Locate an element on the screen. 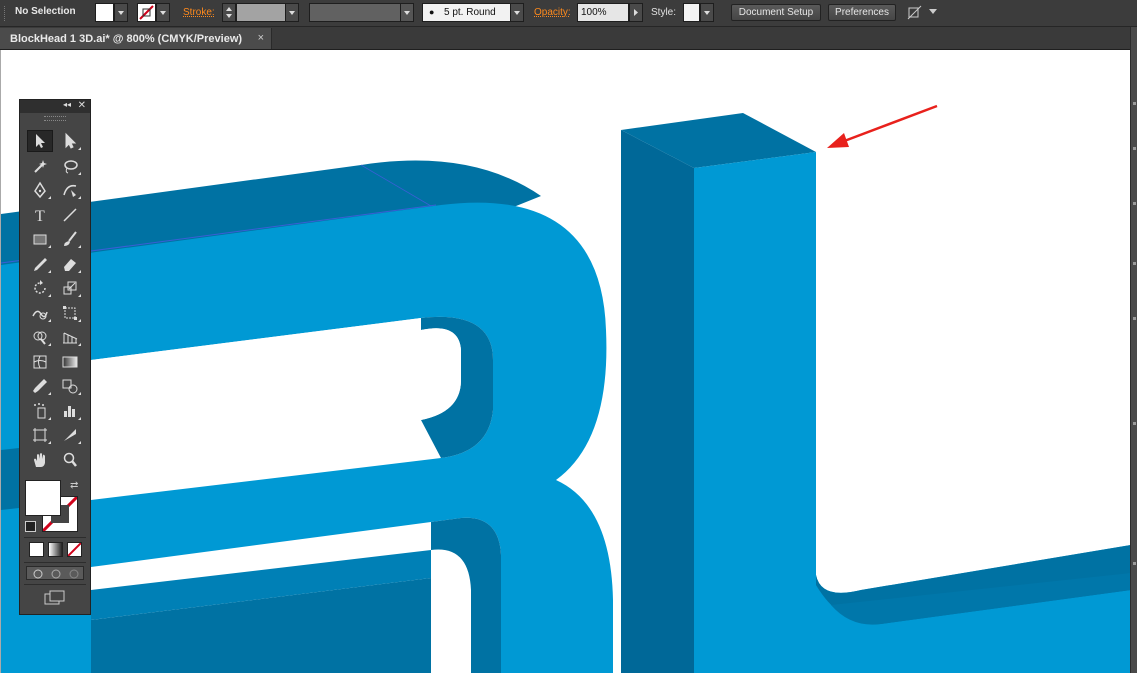 The image size is (1137, 673). artboard-tool-button is located at coordinates (40, 435).